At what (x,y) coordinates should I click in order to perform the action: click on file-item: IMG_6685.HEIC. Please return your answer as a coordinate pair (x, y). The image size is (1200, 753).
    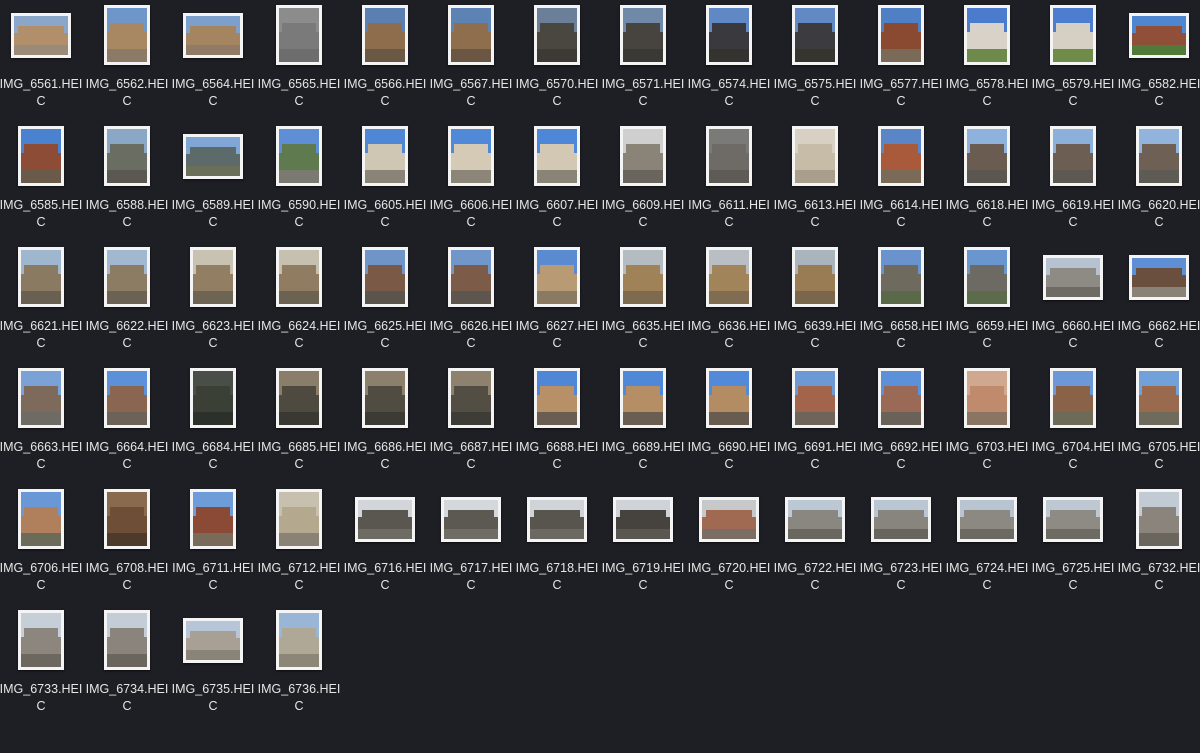
    Looking at the image, I should click on (299, 426).